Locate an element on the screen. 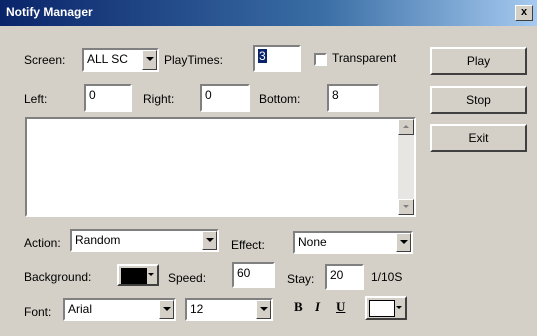 The width and height of the screenshot is (537, 336). action-label: Action: is located at coordinates (42, 243).